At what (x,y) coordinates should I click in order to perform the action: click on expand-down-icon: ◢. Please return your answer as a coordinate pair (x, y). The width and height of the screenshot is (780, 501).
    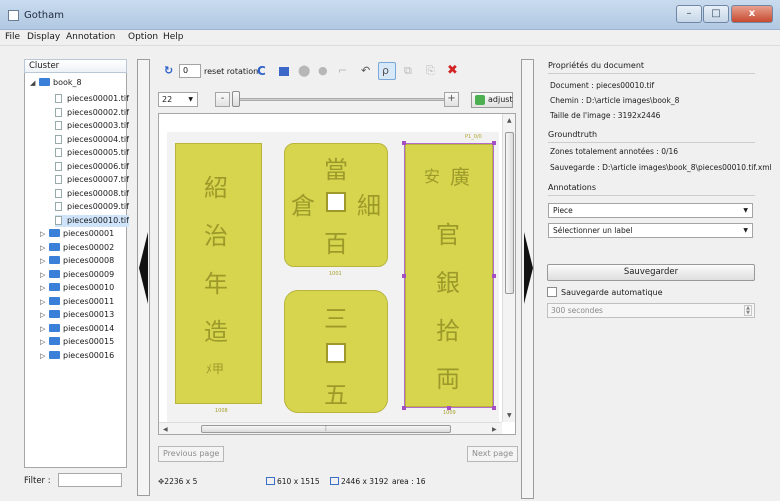
    Looking at the image, I should click on (34, 83).